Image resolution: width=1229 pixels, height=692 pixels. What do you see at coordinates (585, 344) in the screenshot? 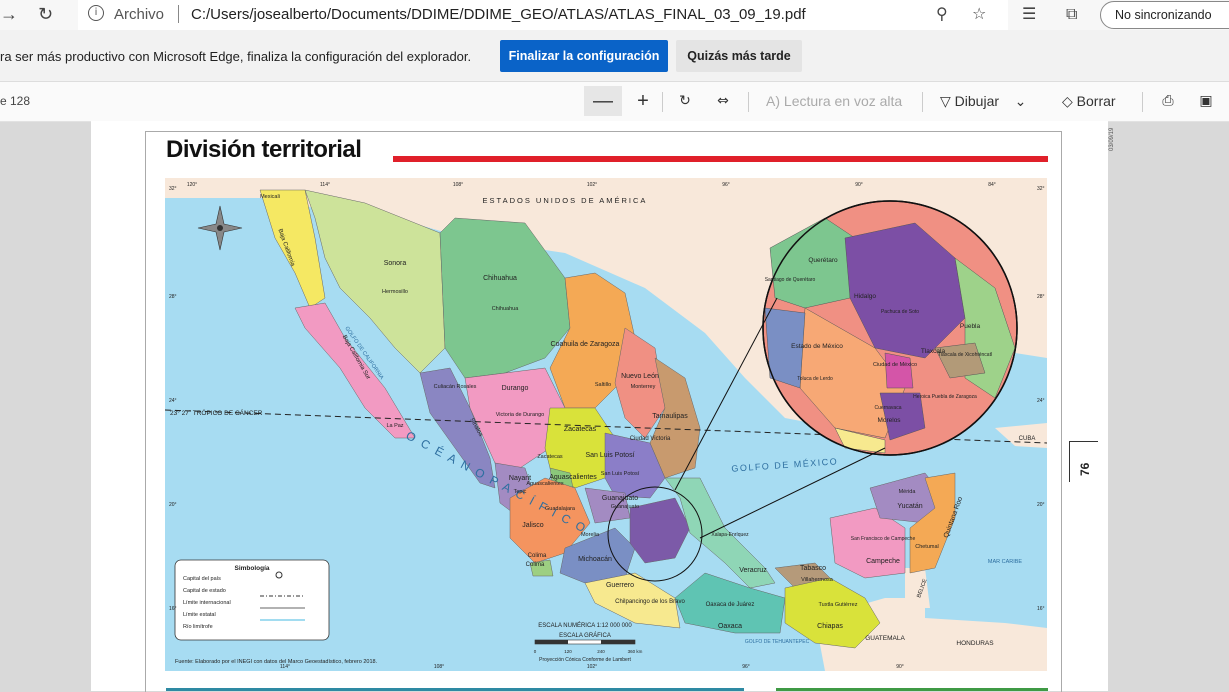
I see `state-label: Coahuila de Zaragoza` at bounding box center [585, 344].